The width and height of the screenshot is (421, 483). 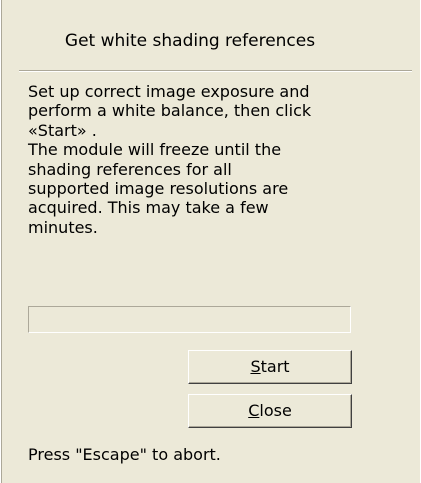 I want to click on close-button: Close, so click(x=270, y=411).